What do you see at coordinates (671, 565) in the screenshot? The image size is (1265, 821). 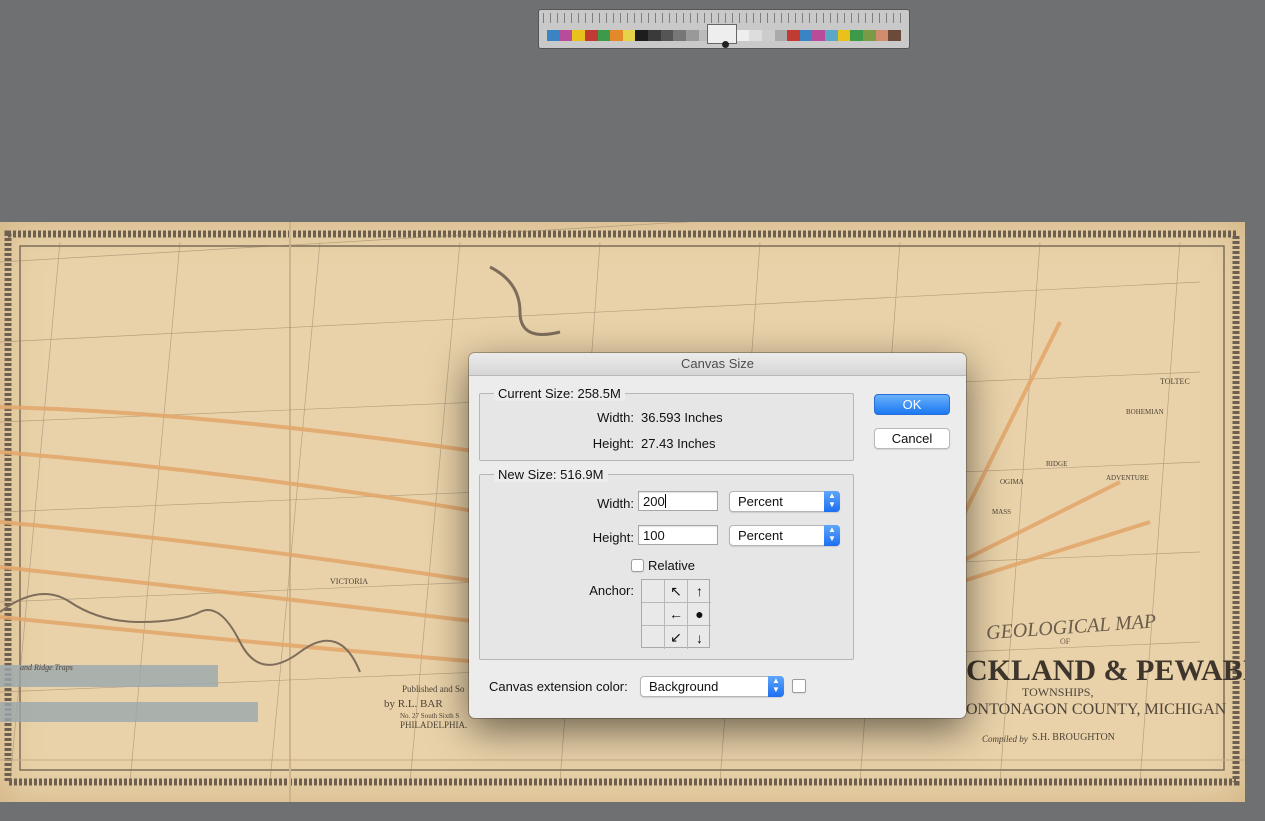 I see `relative-label: Relative` at bounding box center [671, 565].